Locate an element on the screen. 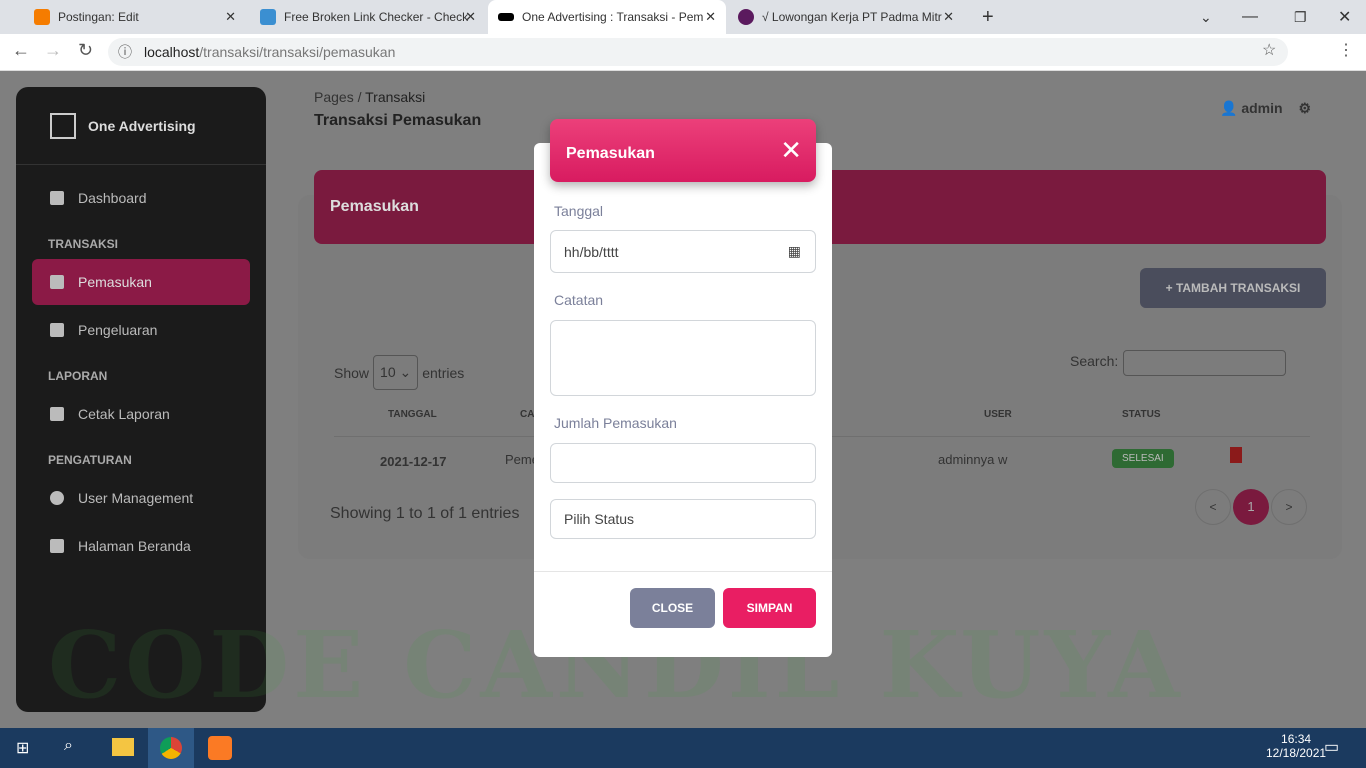 The width and height of the screenshot is (1366, 768). clock: 16:34 12/18/2021 is located at coordinates (1296, 746).